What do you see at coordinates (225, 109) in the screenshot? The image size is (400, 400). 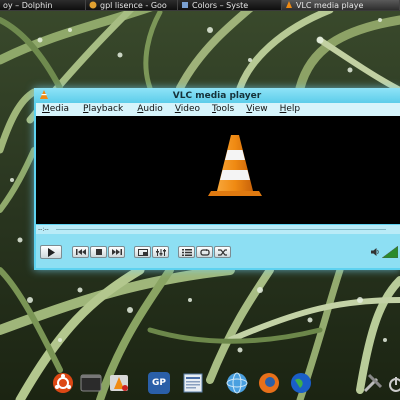 I see `menu-label: ools` at bounding box center [225, 109].